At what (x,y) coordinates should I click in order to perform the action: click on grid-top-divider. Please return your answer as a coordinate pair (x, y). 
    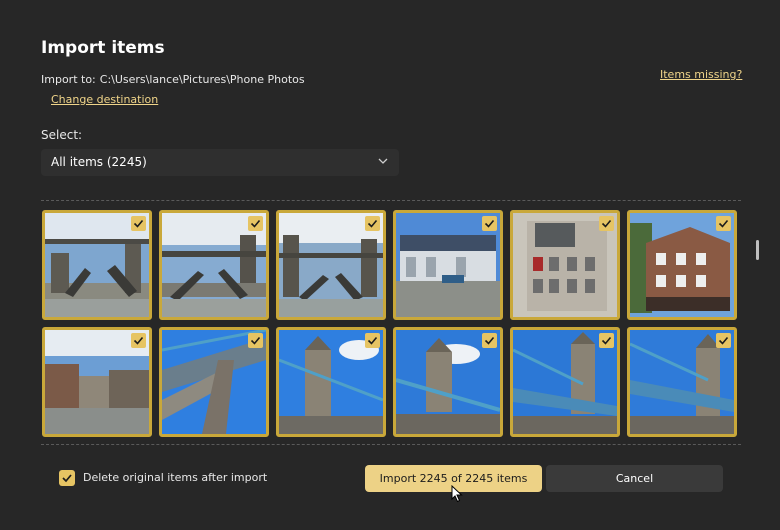
    Looking at the image, I should click on (391, 200).